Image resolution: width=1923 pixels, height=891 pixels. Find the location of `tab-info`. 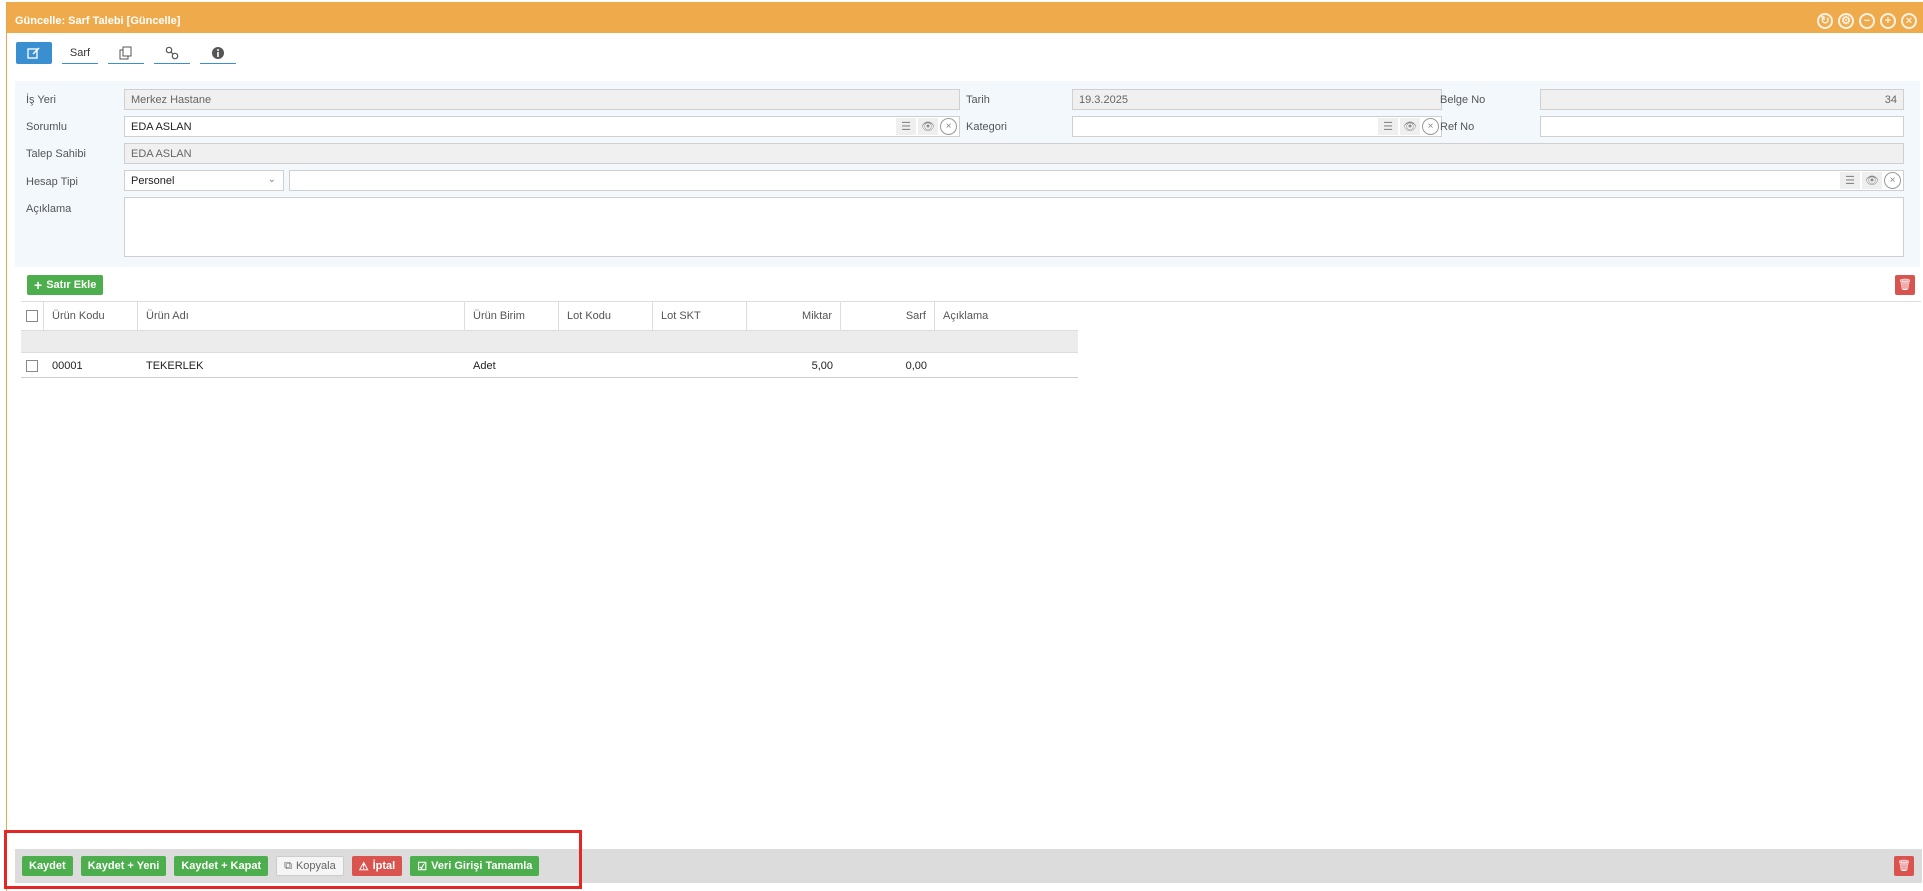

tab-info is located at coordinates (218, 53).